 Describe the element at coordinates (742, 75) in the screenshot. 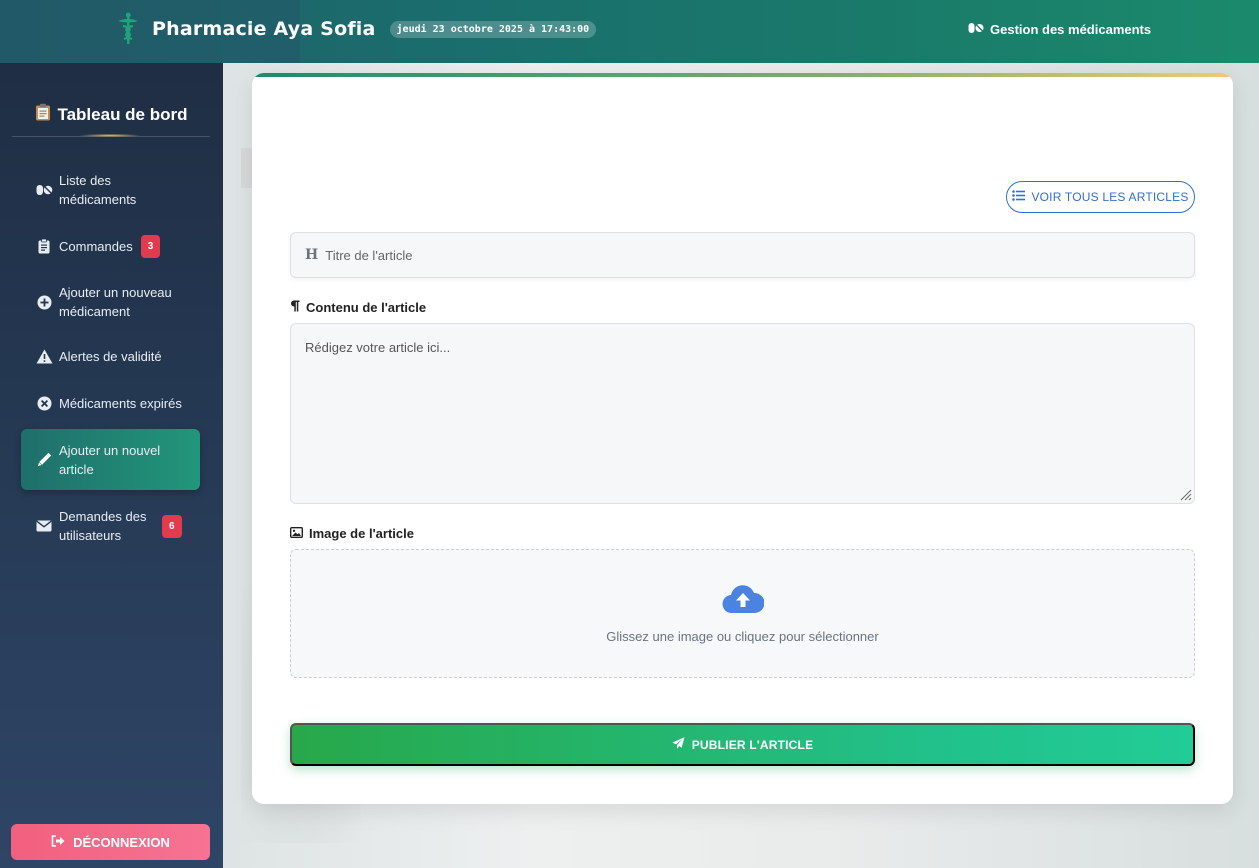

I see `card-accent-line` at that location.